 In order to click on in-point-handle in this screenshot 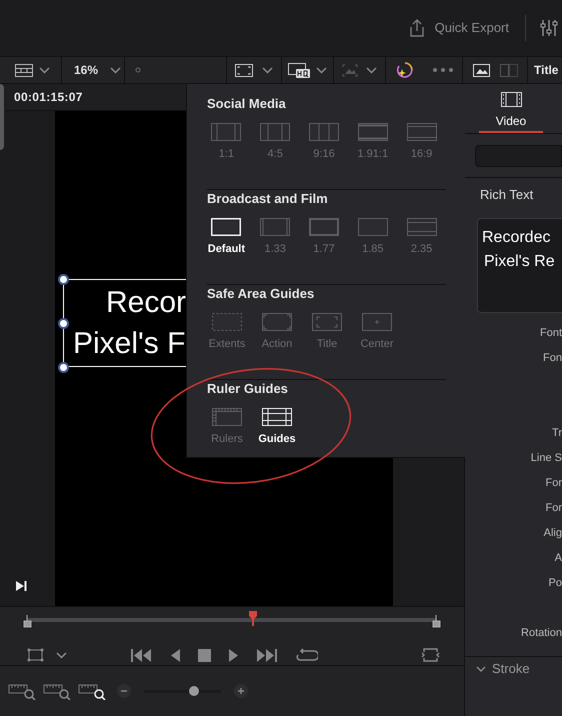, I will do `click(27, 621)`.